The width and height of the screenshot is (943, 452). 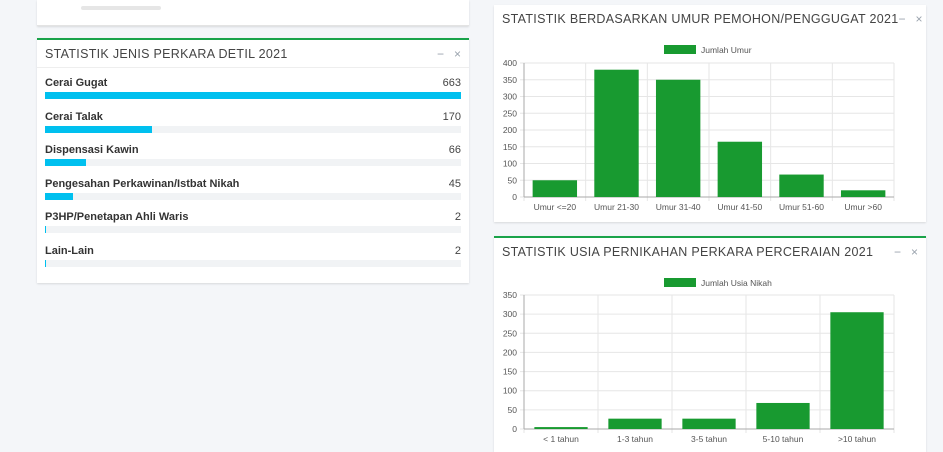 I want to click on x-tick-label: Umur 21-30, so click(x=616, y=207).